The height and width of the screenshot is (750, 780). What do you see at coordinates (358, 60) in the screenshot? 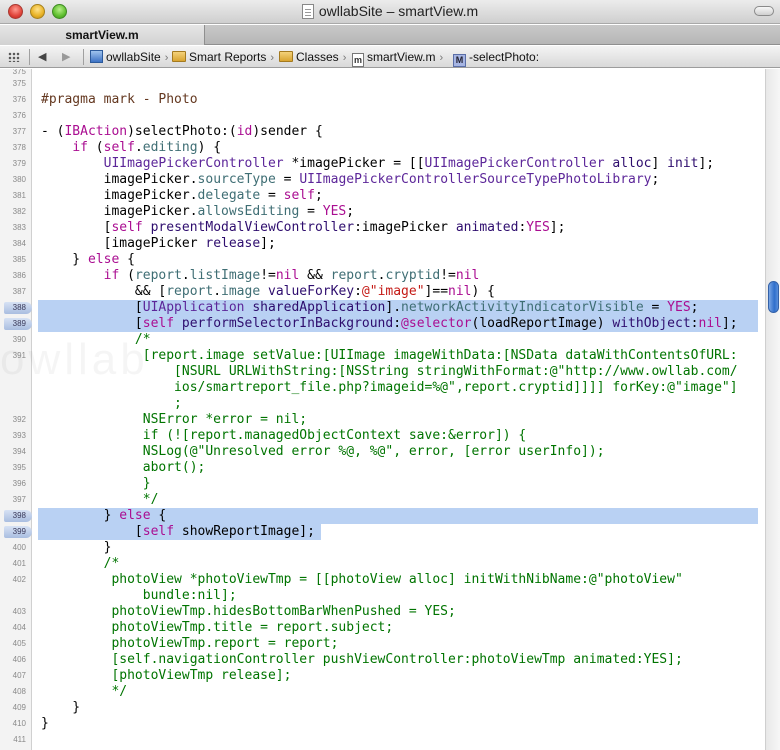
I see `objc-file-icon: m` at bounding box center [358, 60].